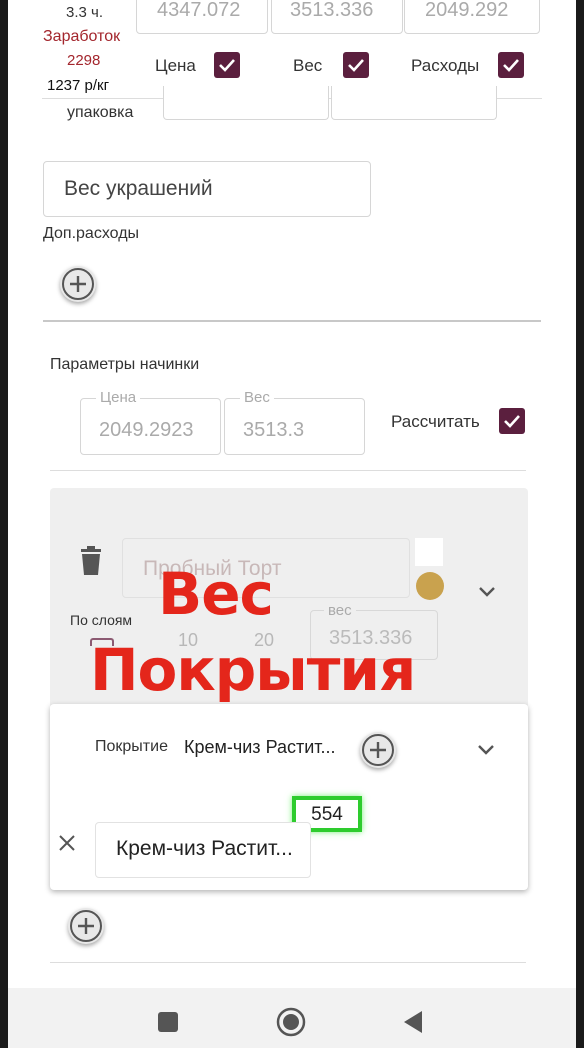 This screenshot has height=1048, width=584. What do you see at coordinates (340, 610) in the screenshot?
I see `cake-weight-legend: вес` at bounding box center [340, 610].